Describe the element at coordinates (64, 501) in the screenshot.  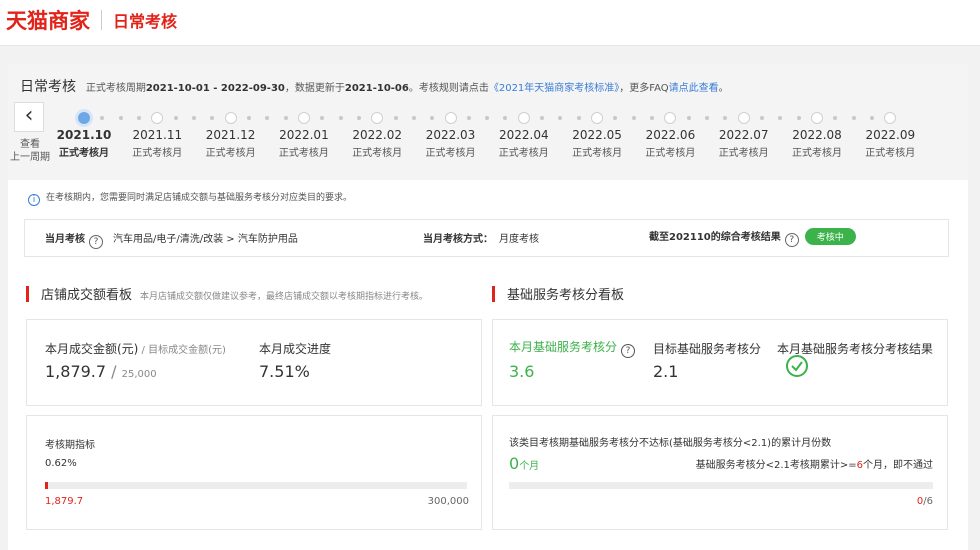
I see `period-current: 1,879.7` at that location.